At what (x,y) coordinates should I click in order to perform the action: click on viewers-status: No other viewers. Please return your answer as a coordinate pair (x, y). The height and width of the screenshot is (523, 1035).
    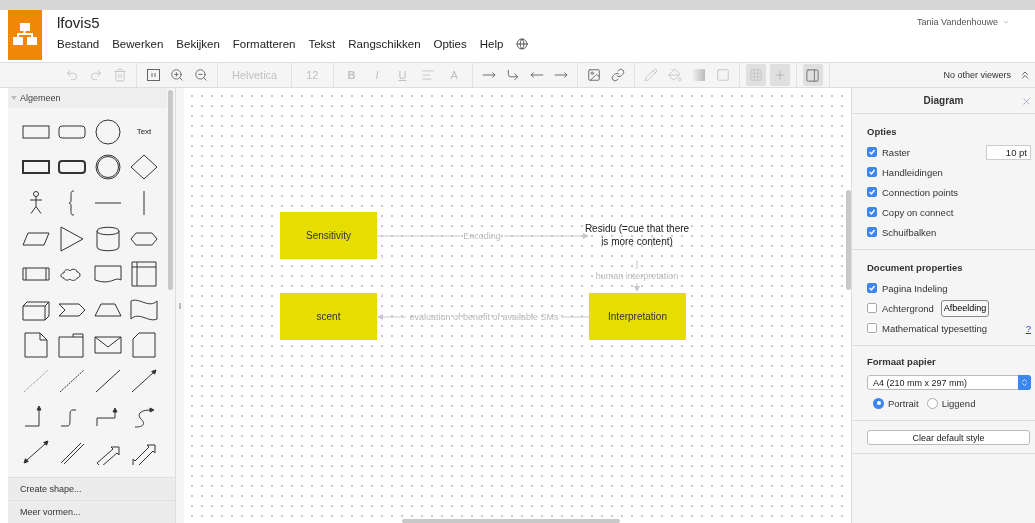
    Looking at the image, I should click on (977, 75).